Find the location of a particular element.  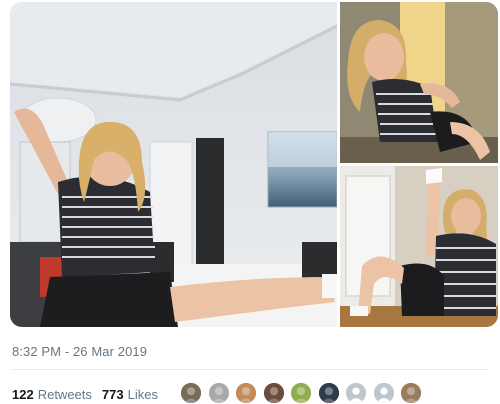

retweets-count: 122 is located at coordinates (23, 394).